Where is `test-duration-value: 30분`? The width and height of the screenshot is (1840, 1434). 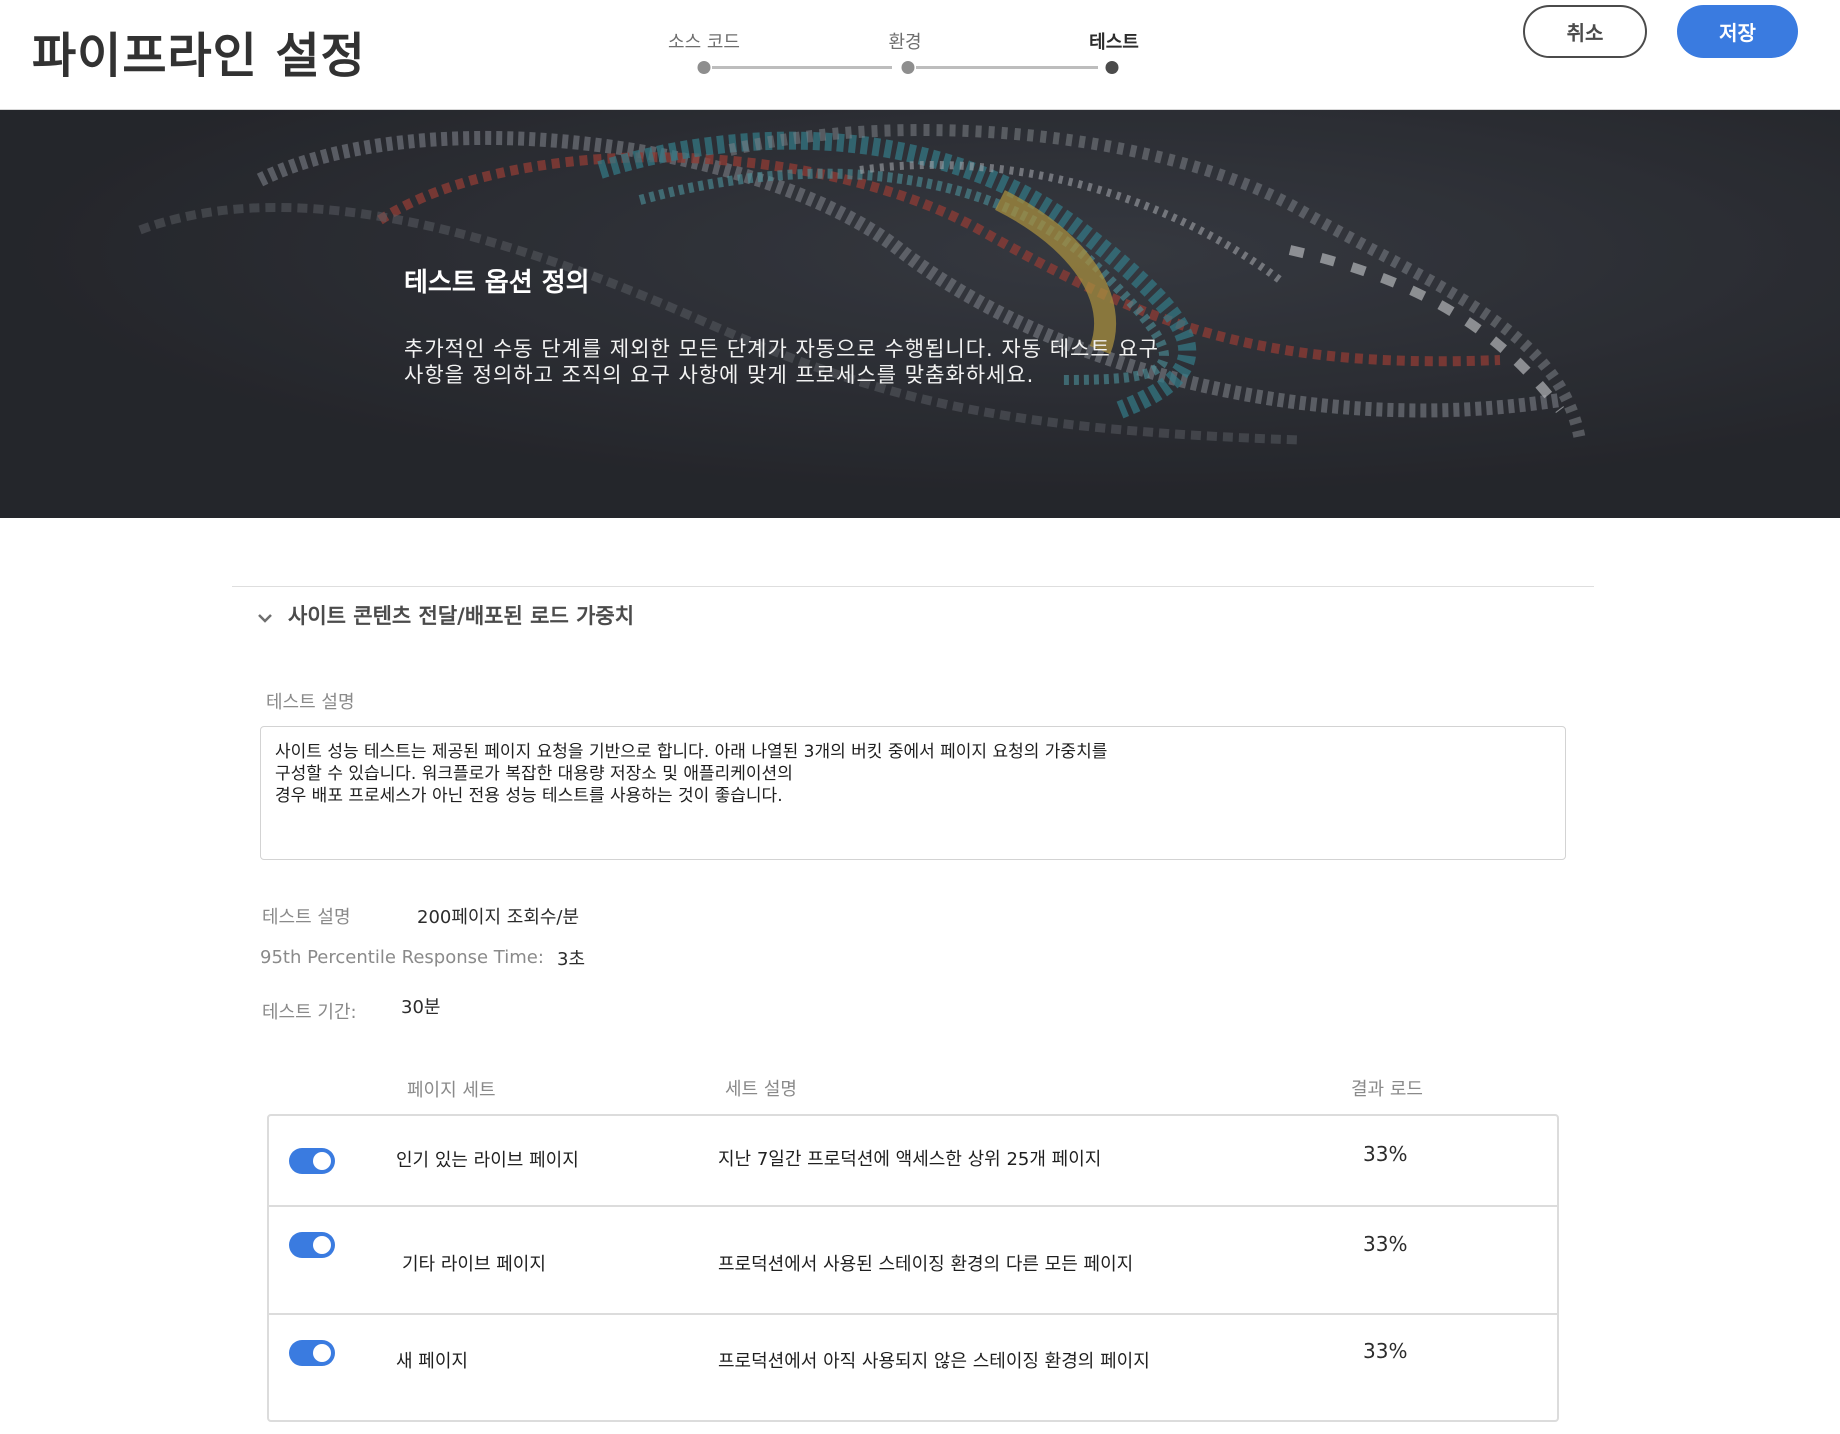 test-duration-value: 30분 is located at coordinates (421, 1007).